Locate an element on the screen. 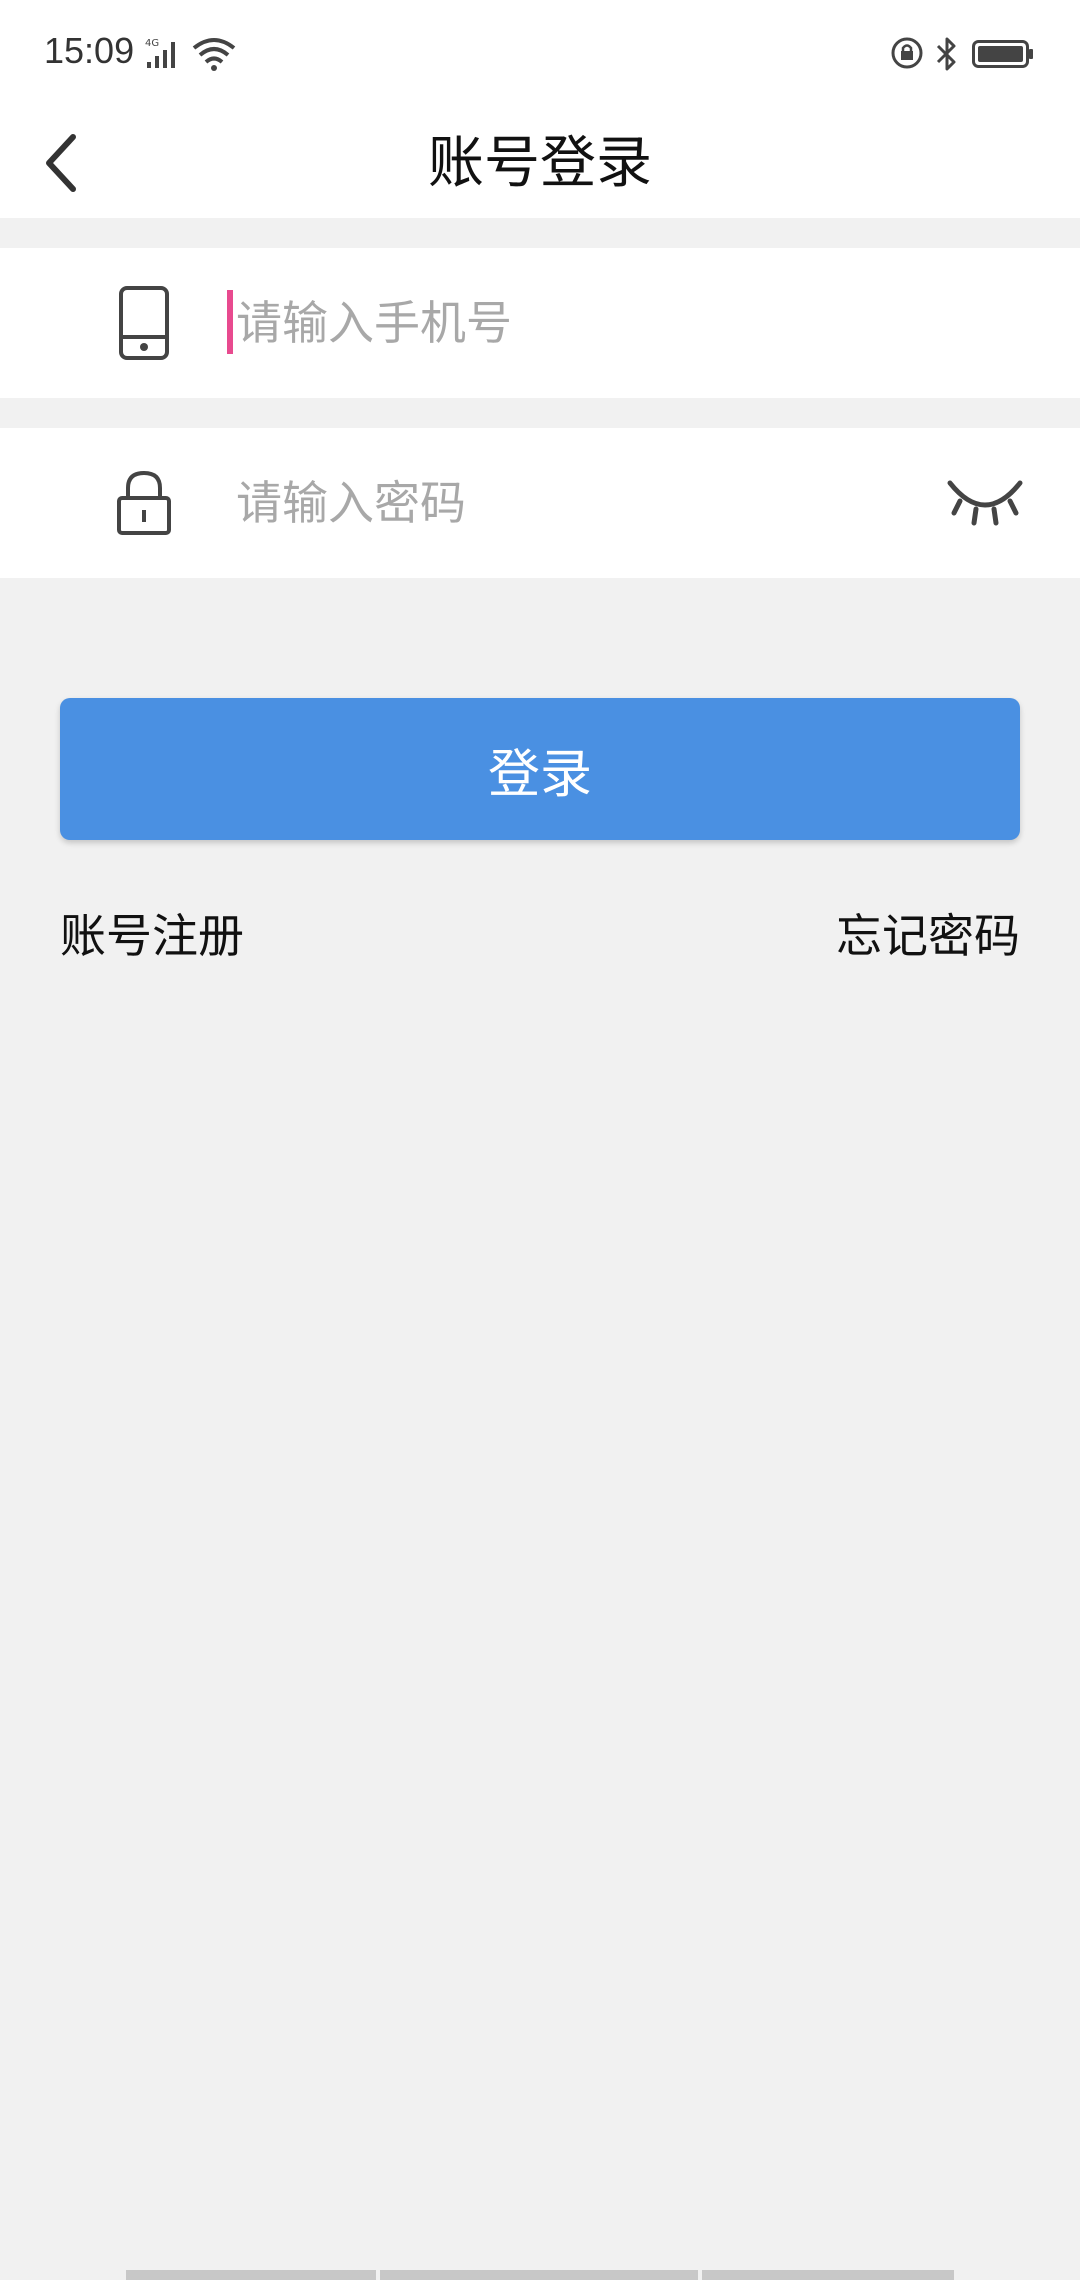  phone-input is located at coordinates (572, 323).